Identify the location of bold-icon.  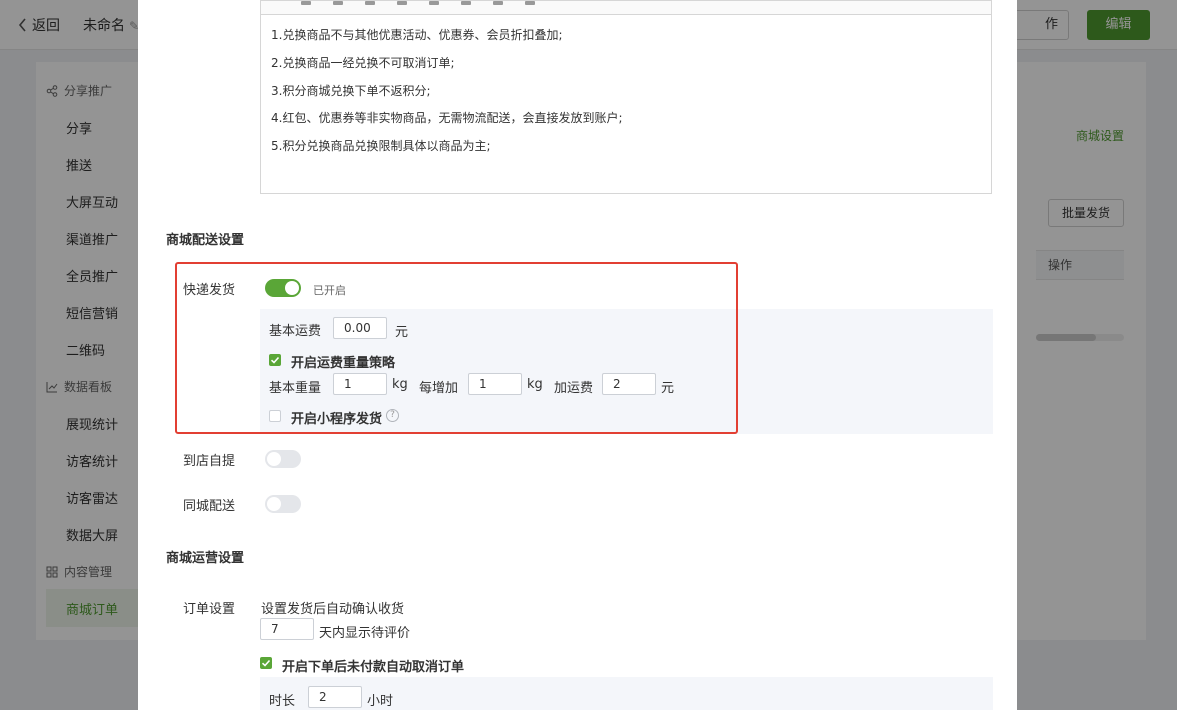
(306, 3).